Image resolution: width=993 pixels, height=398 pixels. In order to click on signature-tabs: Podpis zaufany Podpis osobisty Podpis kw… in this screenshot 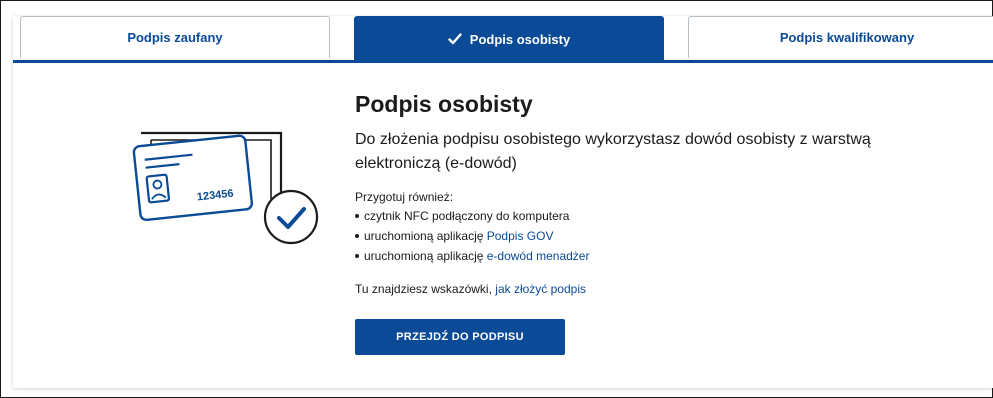, I will do `click(503, 39)`.